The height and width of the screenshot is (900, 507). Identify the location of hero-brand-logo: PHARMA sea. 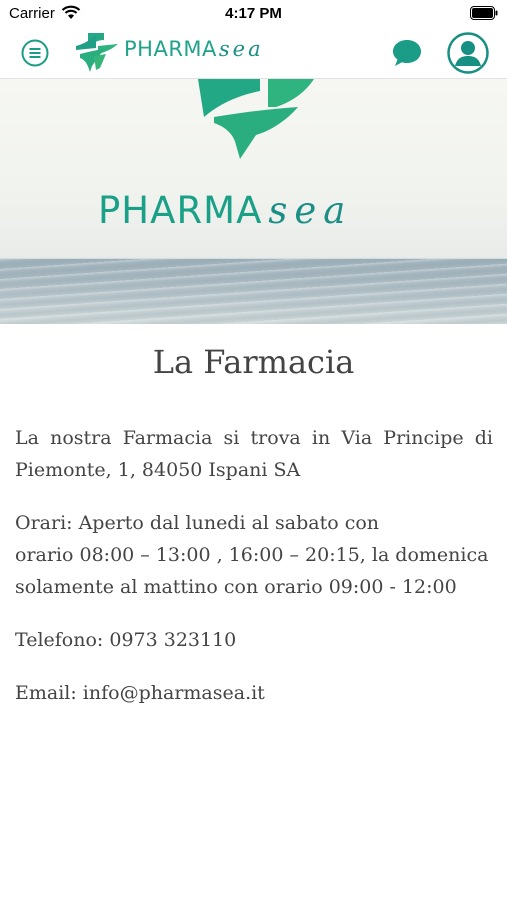
(225, 210).